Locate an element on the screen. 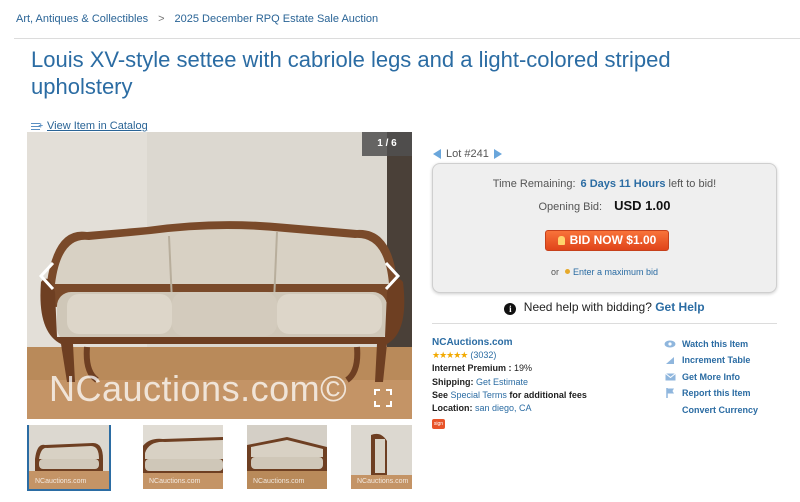 The image size is (800, 502). report-item-label: Report this Item is located at coordinates (716, 393).